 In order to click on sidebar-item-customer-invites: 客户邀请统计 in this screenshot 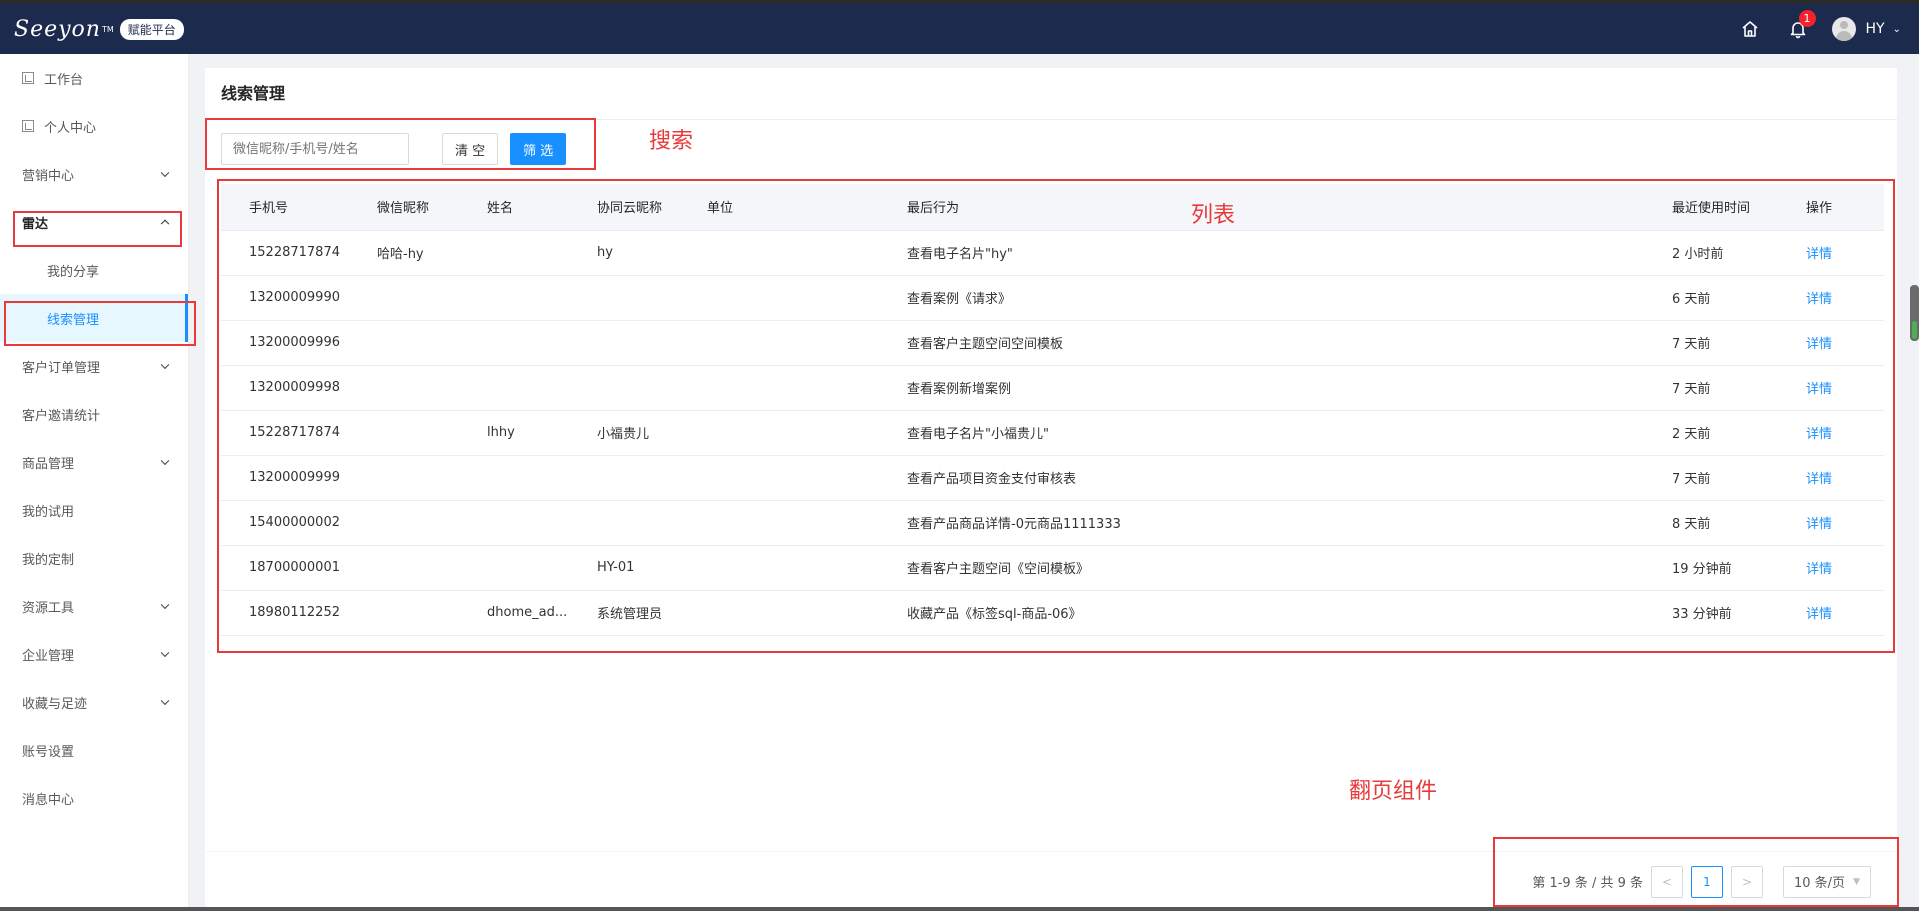, I will do `click(94, 414)`.